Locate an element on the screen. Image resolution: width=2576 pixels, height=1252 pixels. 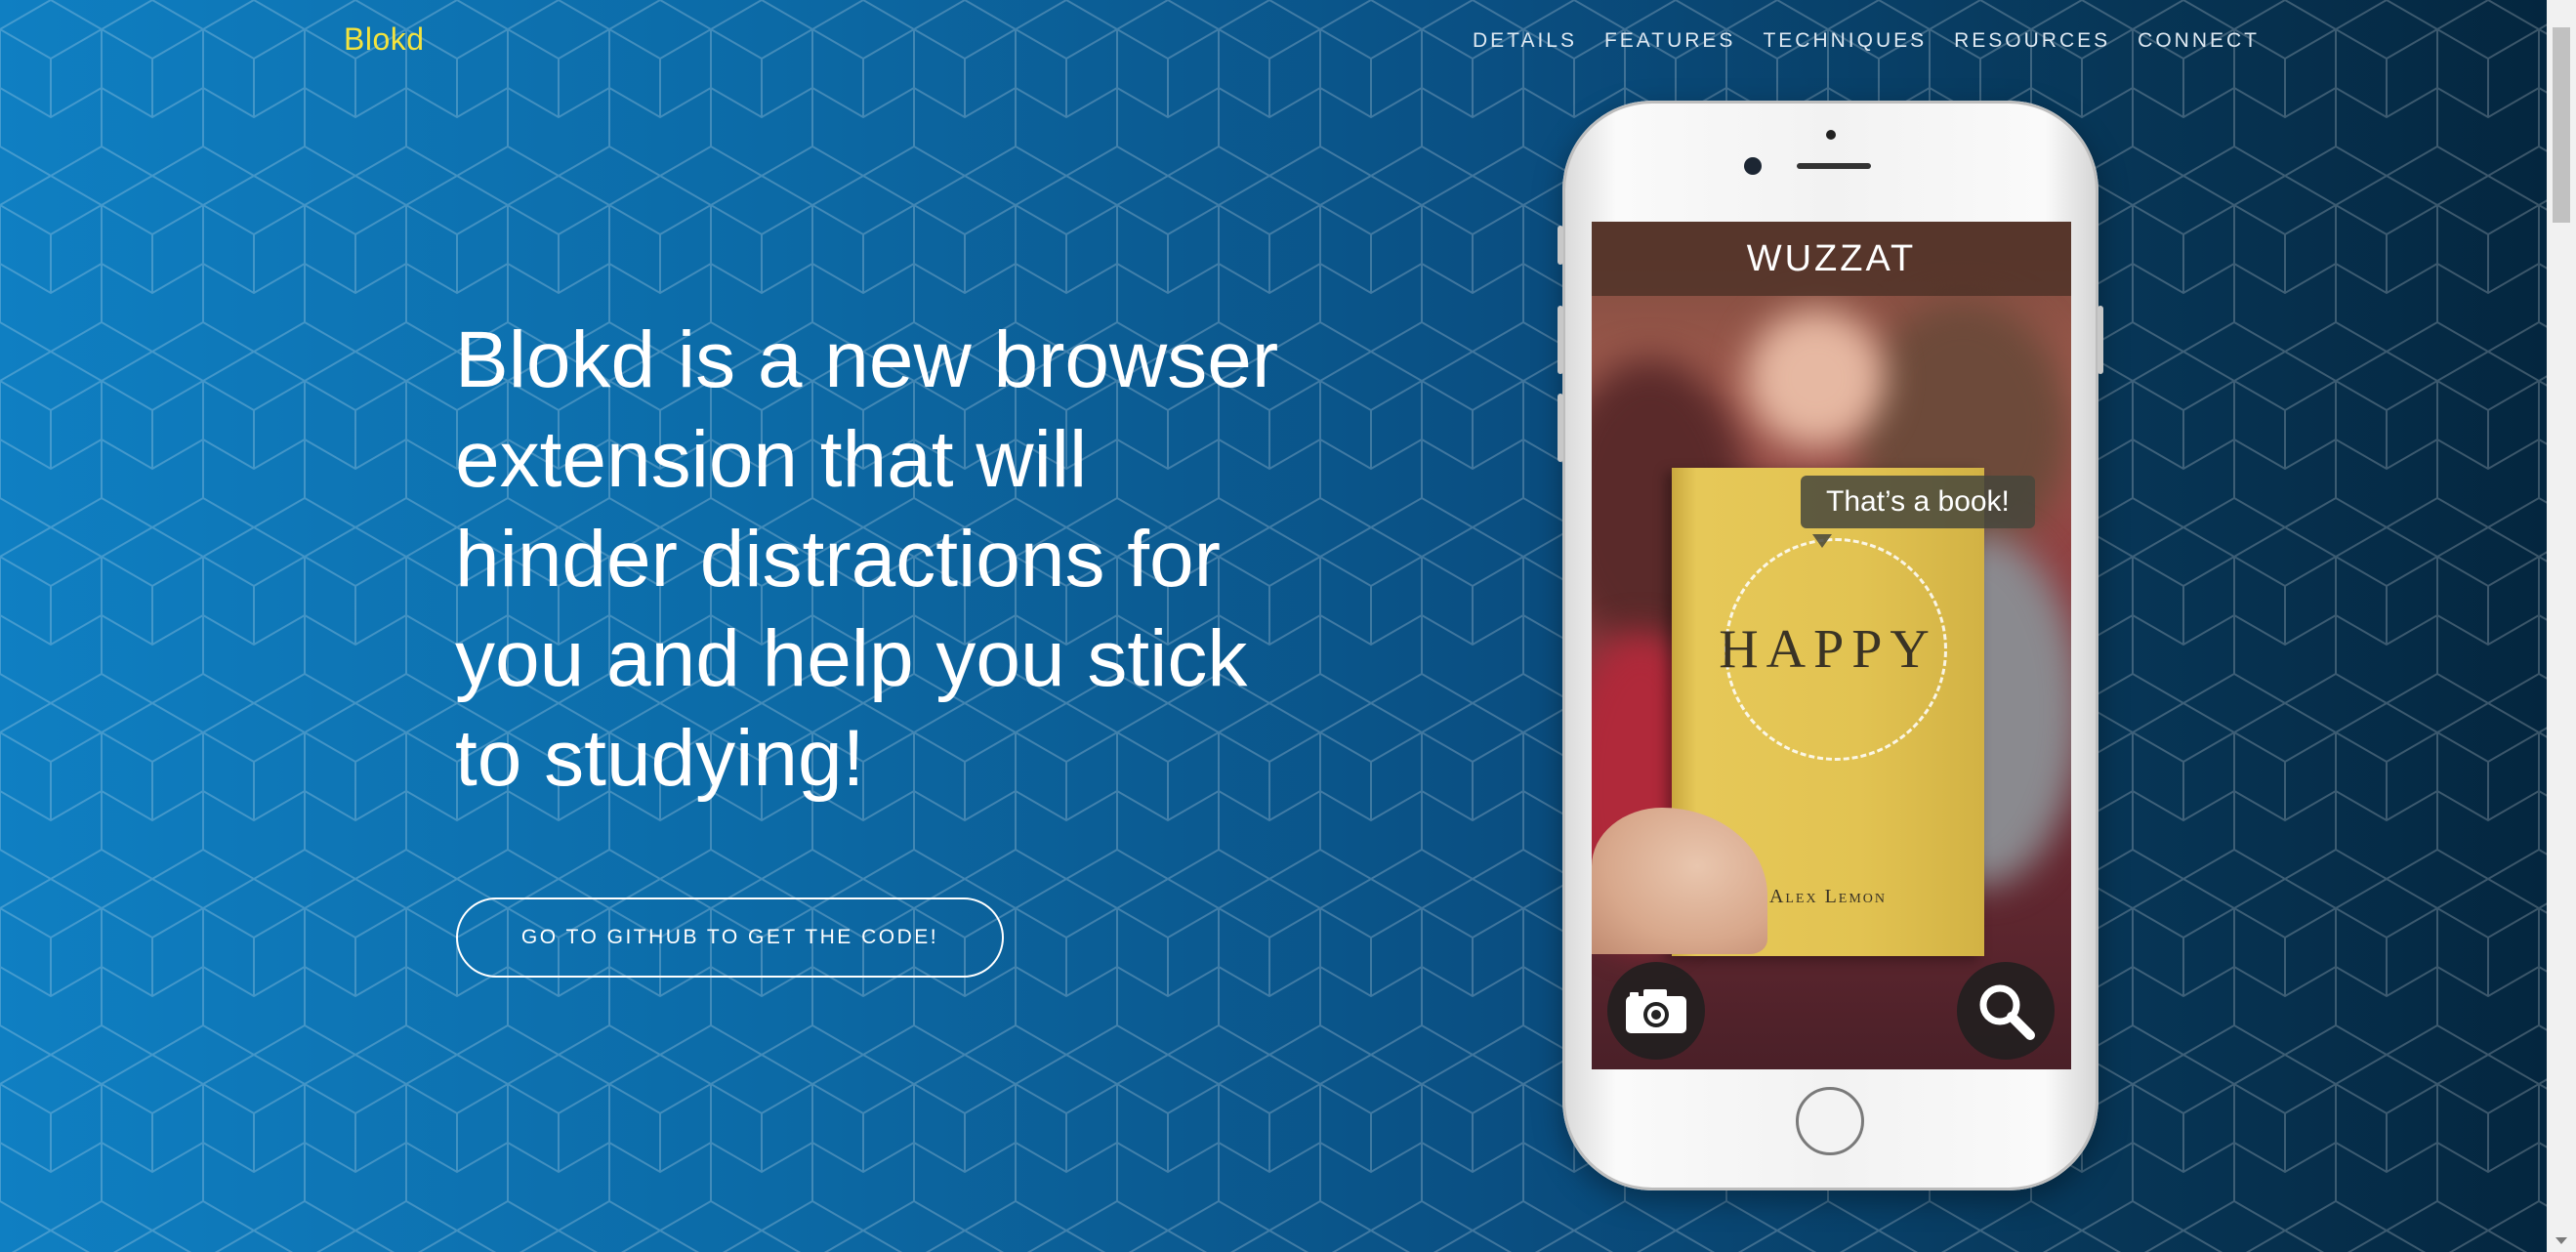
background-blur is located at coordinates (1816, 378).